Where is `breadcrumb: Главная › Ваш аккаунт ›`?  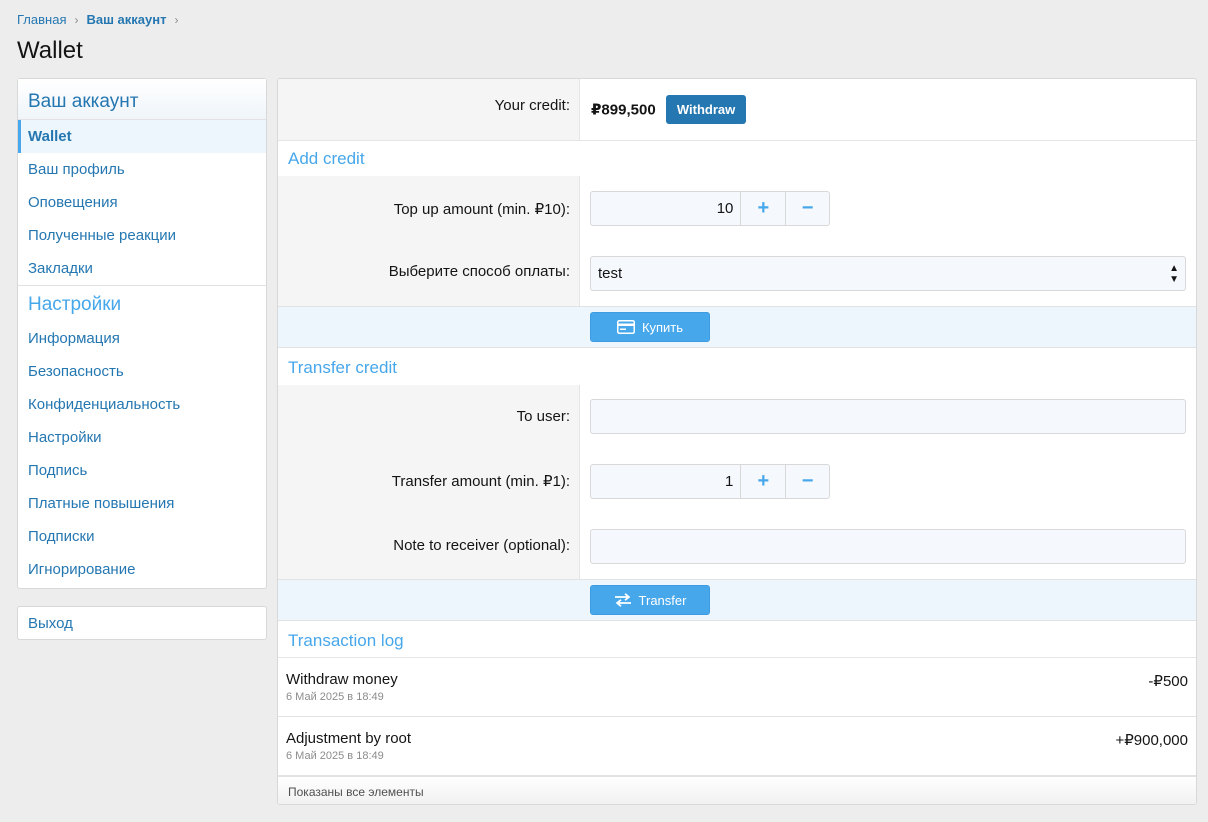 breadcrumb: Главная › Ваш аккаунт › is located at coordinates (101, 19).